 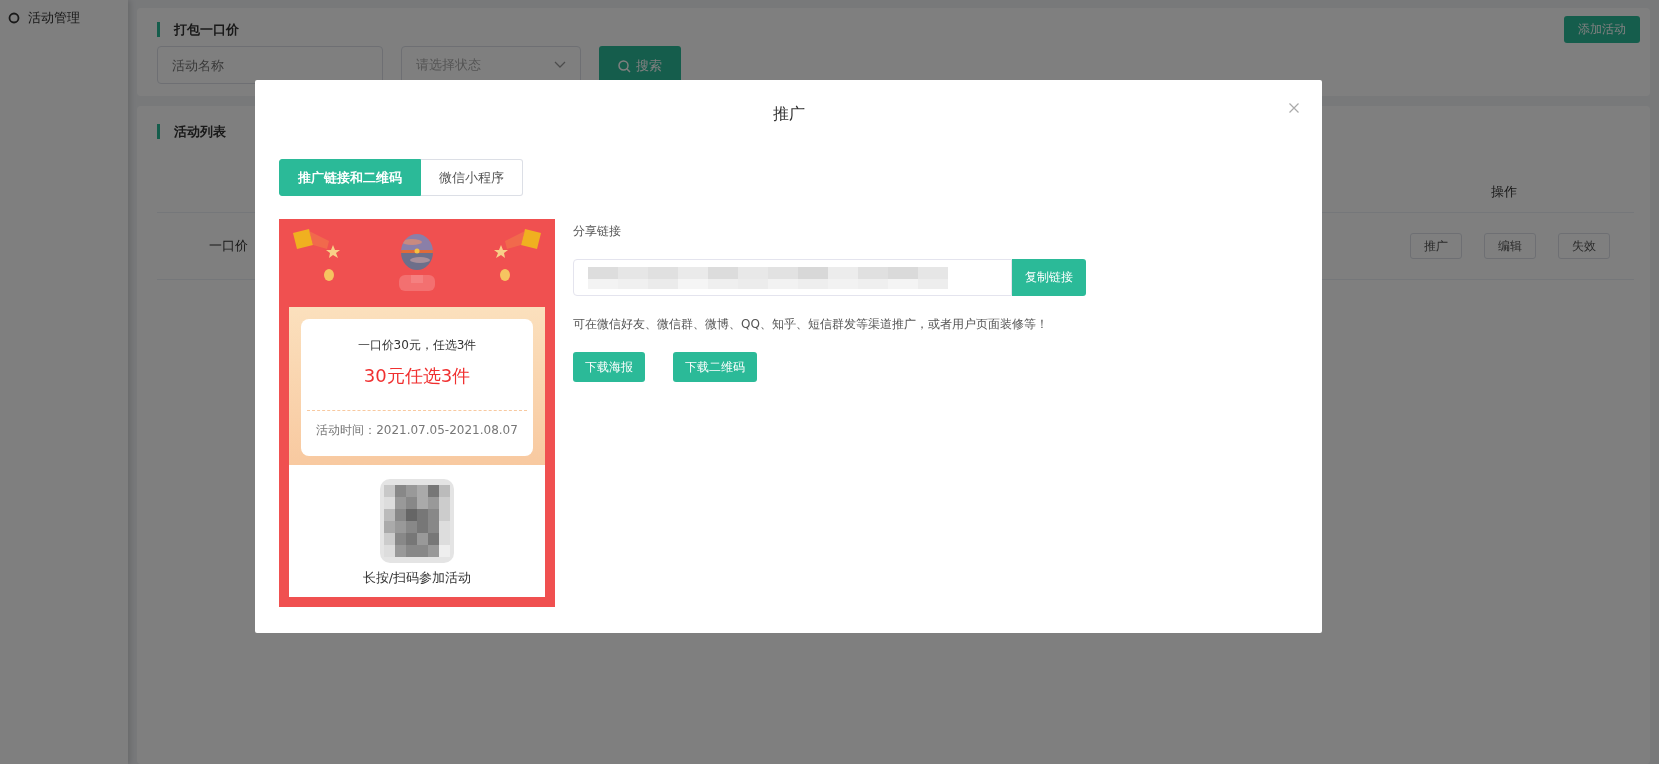 What do you see at coordinates (350, 177) in the screenshot?
I see `tab: 推广链接和二维码` at bounding box center [350, 177].